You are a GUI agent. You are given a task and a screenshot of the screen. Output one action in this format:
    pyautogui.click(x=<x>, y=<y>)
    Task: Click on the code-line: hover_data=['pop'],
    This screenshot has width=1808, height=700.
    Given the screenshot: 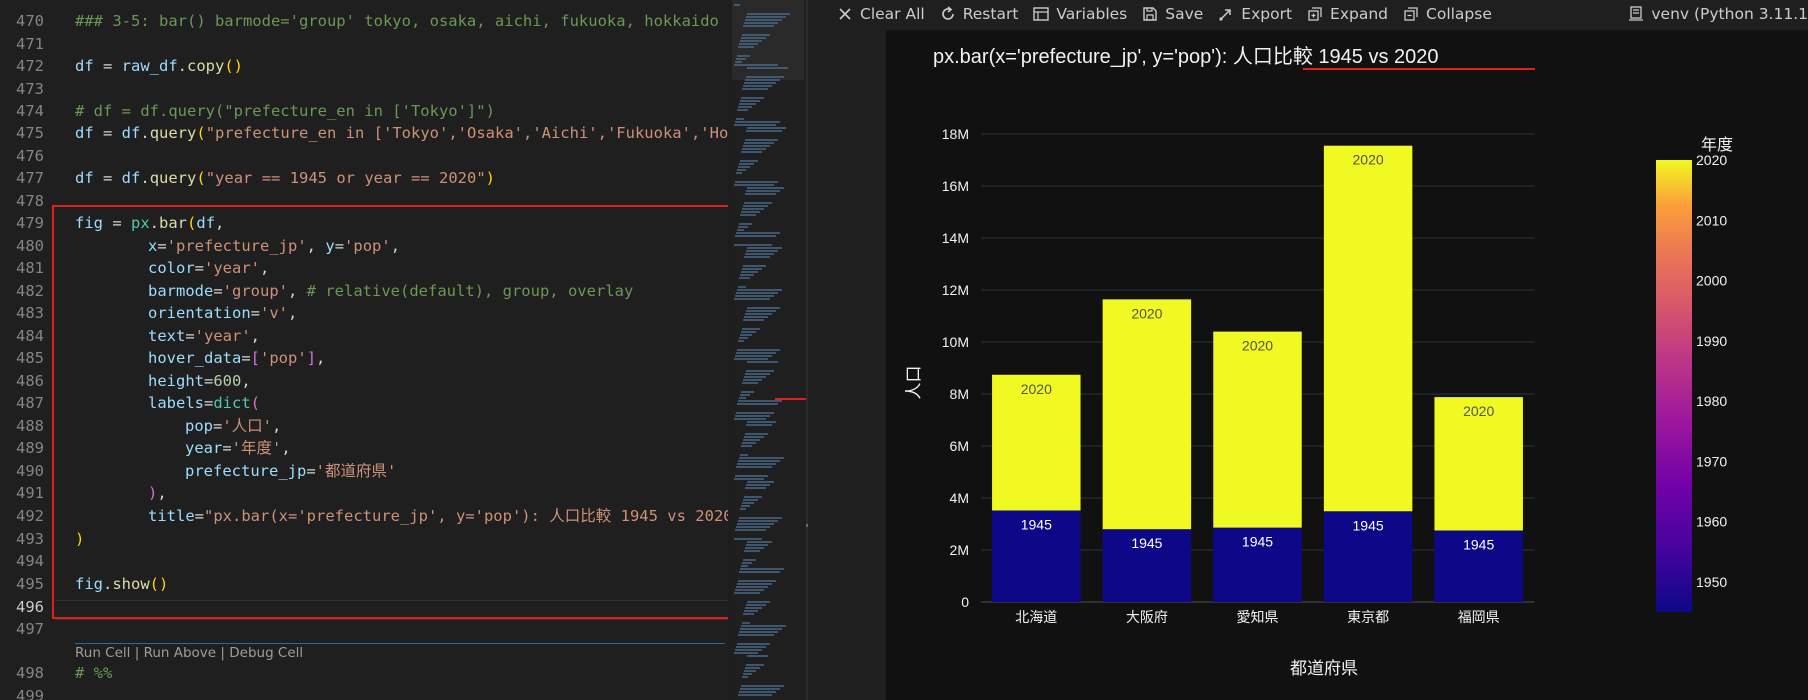 What is the action you would take?
    pyautogui.click(x=364, y=358)
    